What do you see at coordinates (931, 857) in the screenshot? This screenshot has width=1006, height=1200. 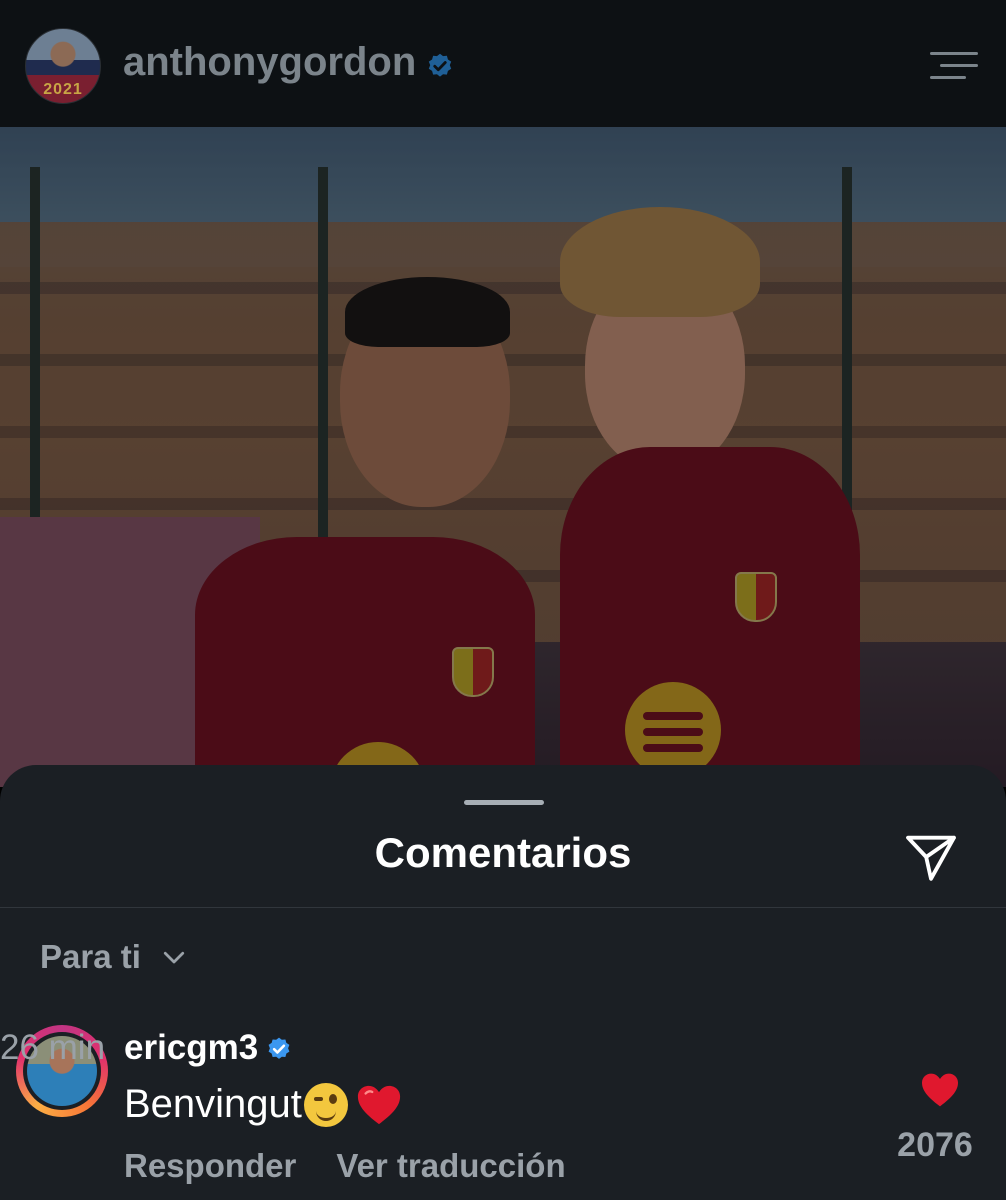 I see `share-icon` at bounding box center [931, 857].